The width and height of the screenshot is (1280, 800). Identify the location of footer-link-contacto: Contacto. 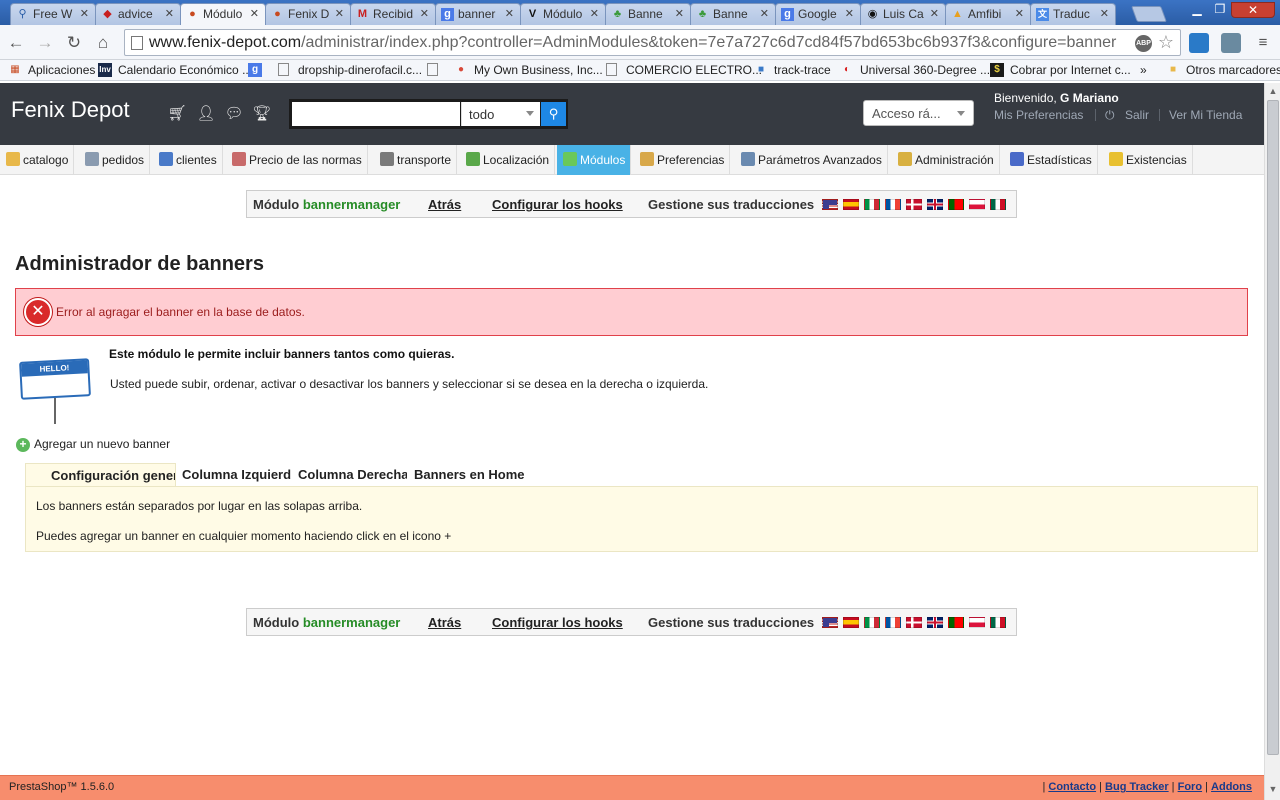
(1072, 787).